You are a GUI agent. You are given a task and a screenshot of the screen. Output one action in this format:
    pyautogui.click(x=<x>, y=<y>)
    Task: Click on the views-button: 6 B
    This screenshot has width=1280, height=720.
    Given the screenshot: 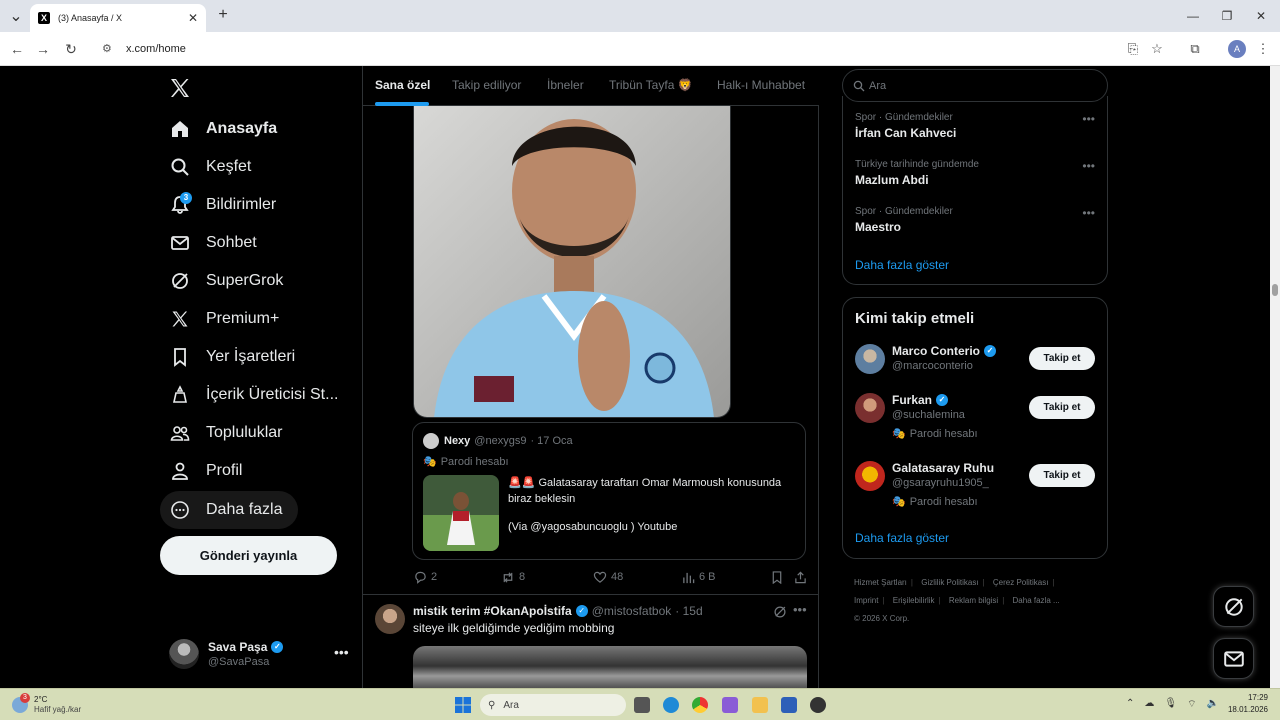 What is the action you would take?
    pyautogui.click(x=698, y=577)
    